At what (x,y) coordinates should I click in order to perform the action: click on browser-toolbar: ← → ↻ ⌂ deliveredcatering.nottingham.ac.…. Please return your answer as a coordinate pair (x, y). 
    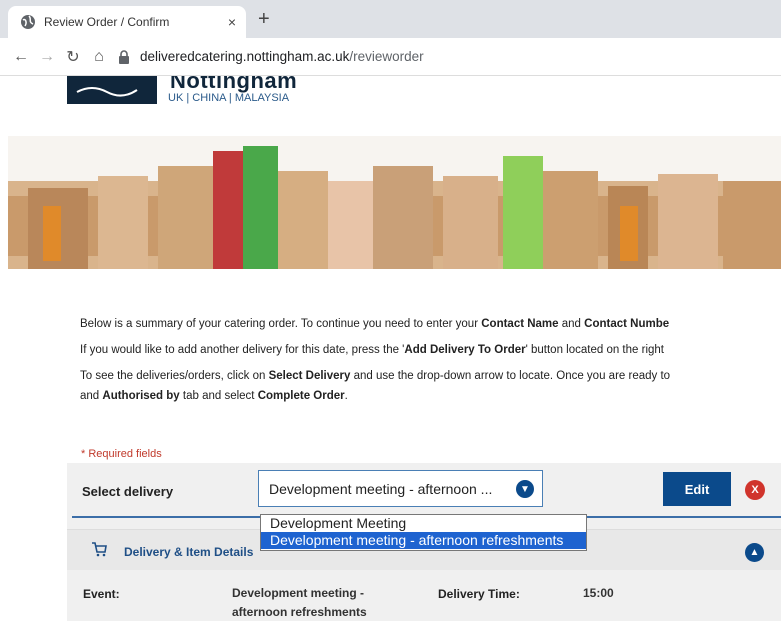
    Looking at the image, I should click on (390, 57).